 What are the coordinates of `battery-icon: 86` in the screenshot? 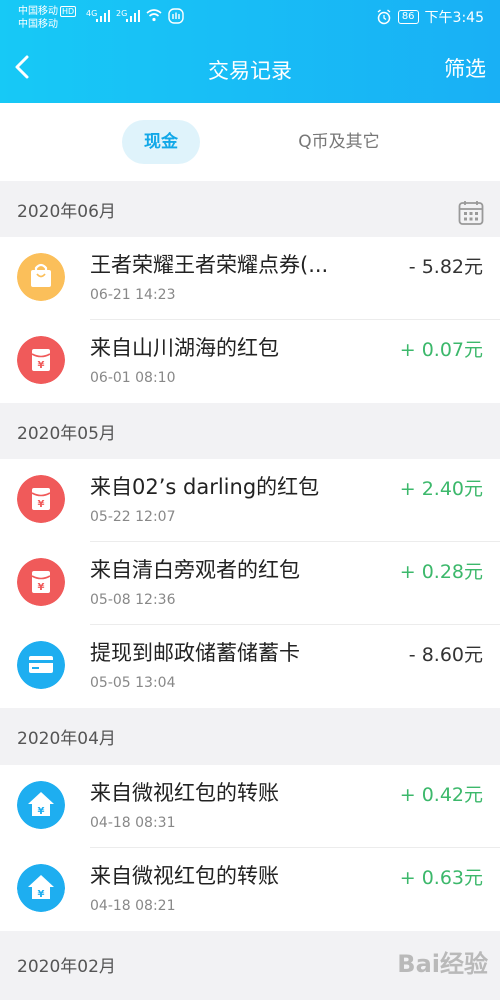 It's located at (408, 17).